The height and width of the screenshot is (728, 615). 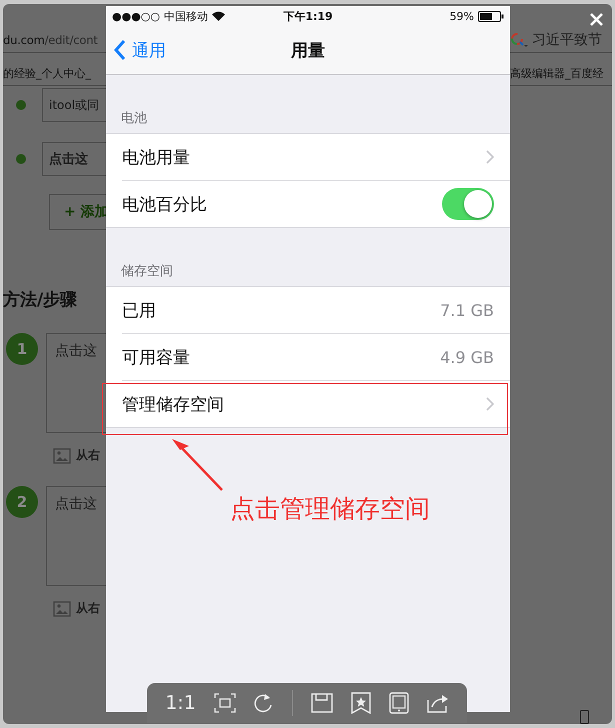 What do you see at coordinates (147, 271) in the screenshot?
I see `section-header: 储存空间` at bounding box center [147, 271].